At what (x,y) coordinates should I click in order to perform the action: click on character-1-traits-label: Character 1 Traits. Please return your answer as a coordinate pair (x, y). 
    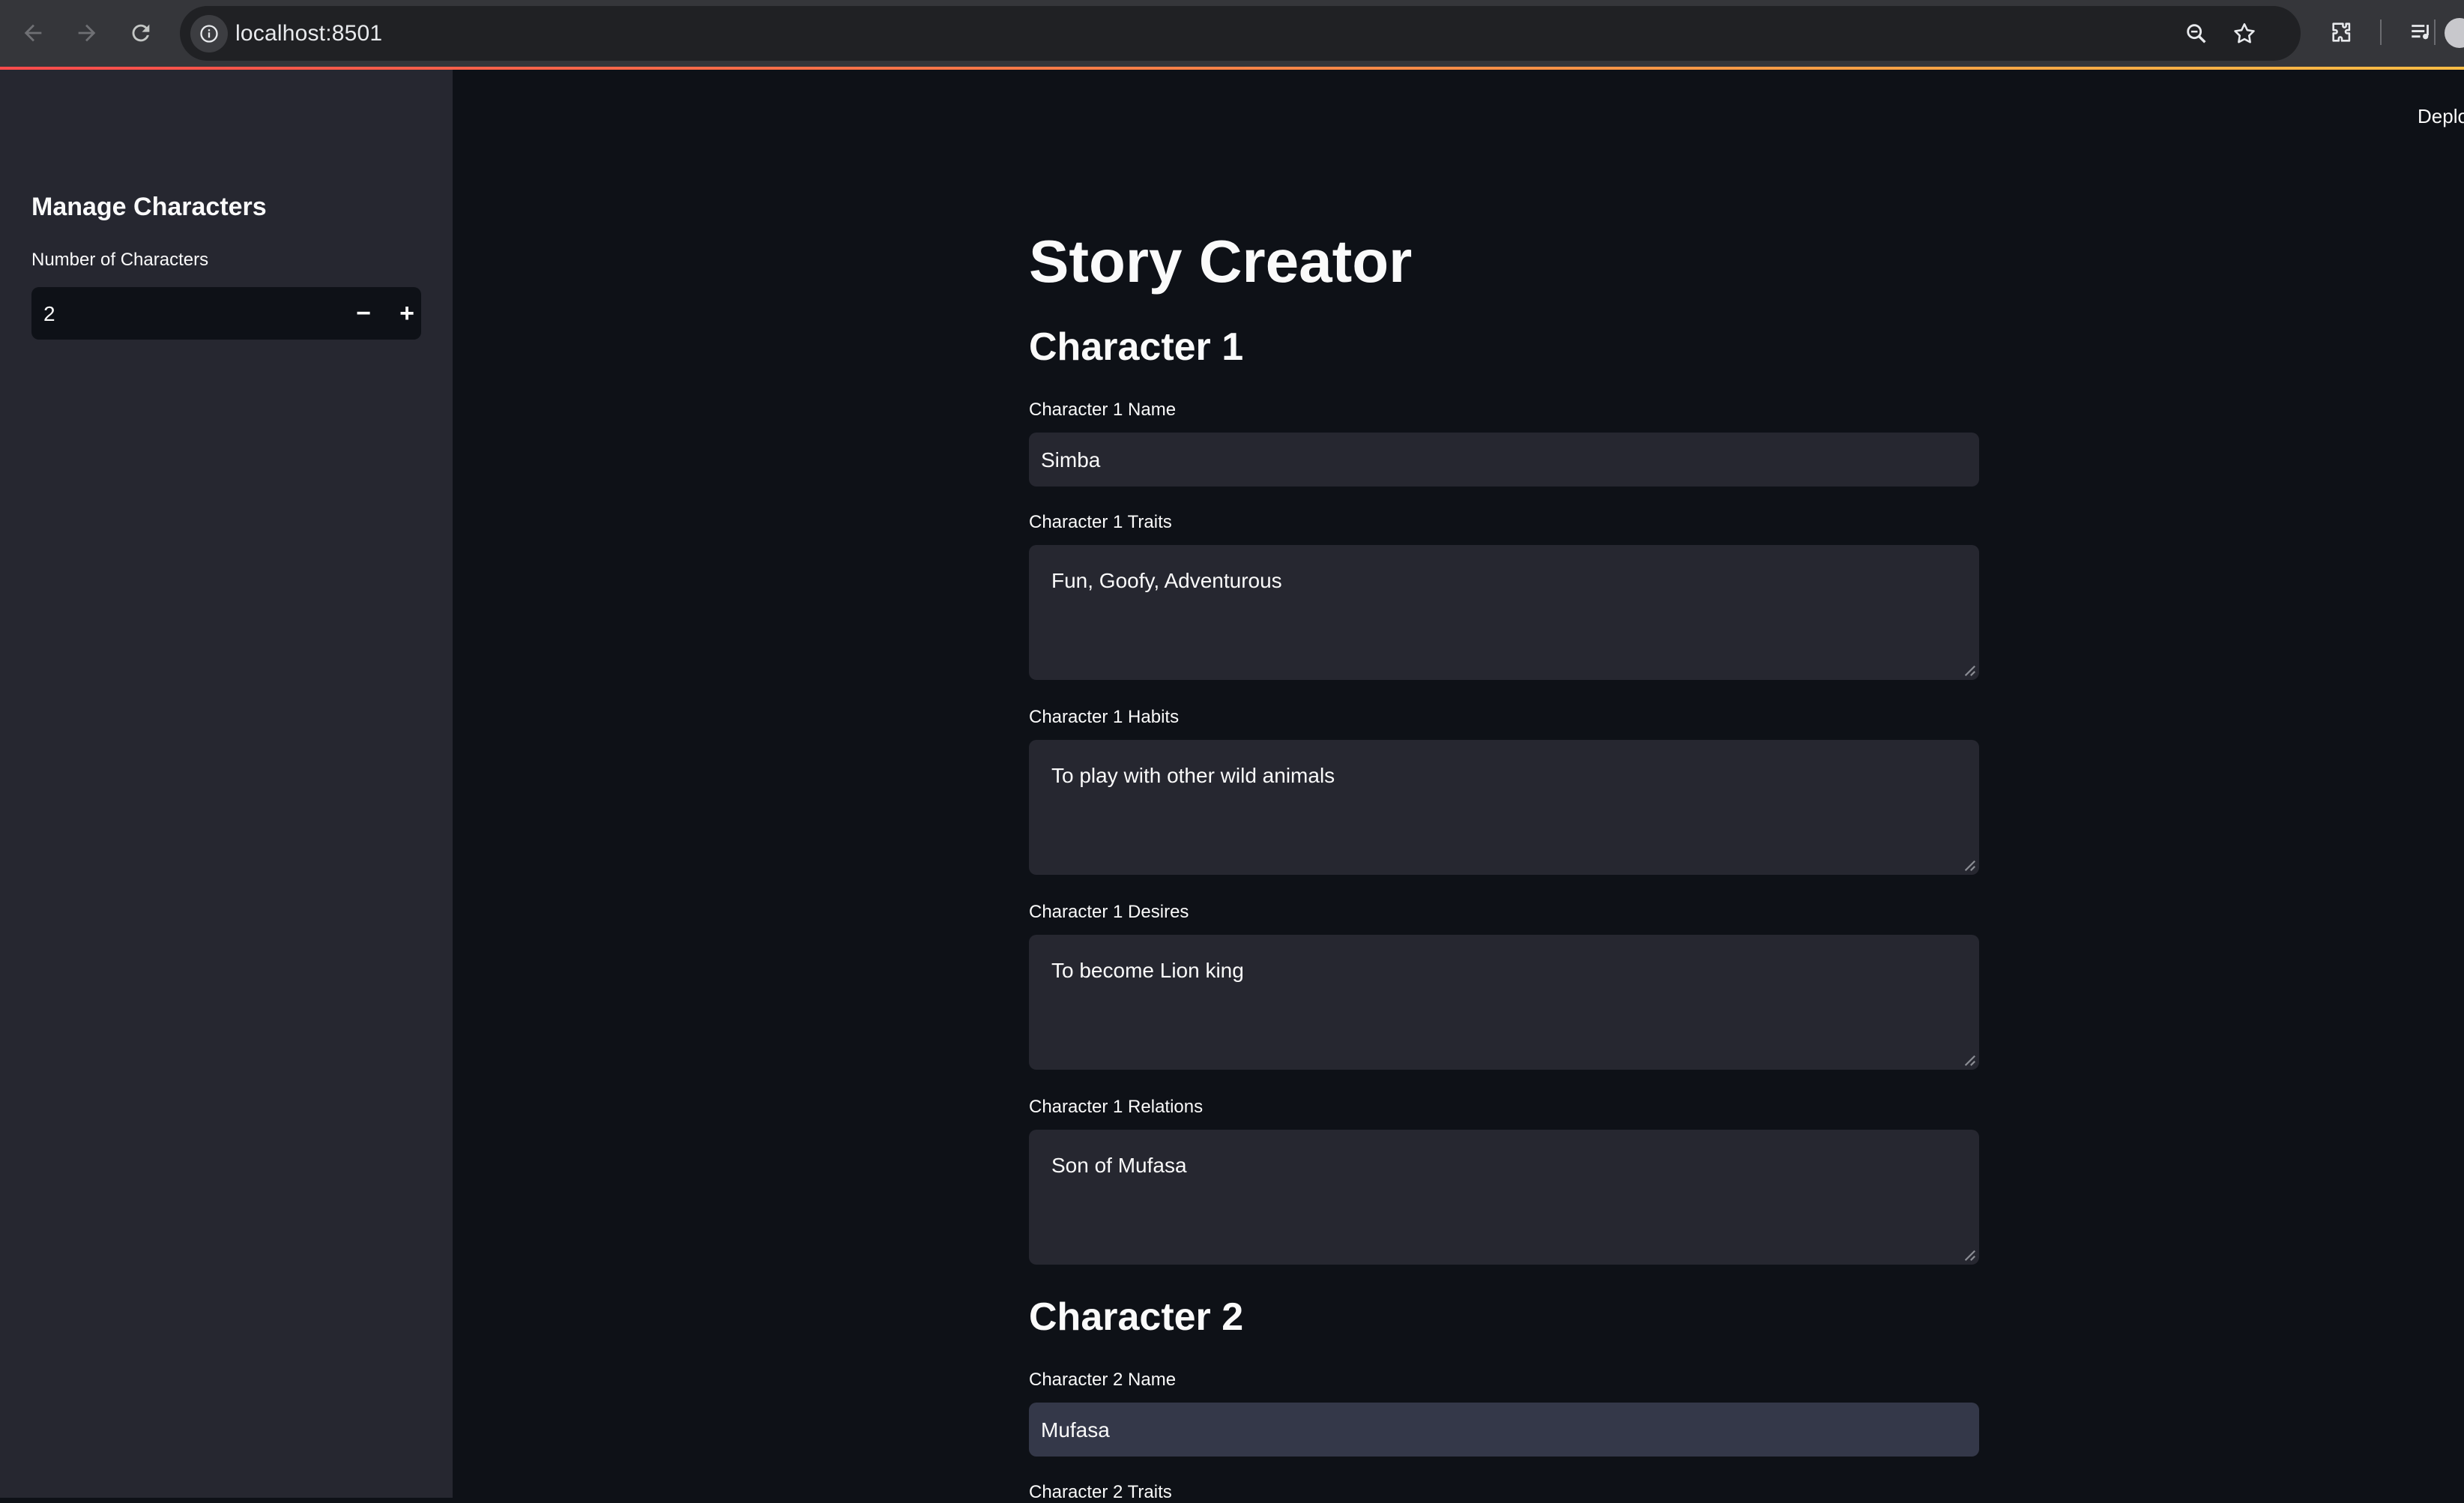
    Looking at the image, I should click on (1100, 522).